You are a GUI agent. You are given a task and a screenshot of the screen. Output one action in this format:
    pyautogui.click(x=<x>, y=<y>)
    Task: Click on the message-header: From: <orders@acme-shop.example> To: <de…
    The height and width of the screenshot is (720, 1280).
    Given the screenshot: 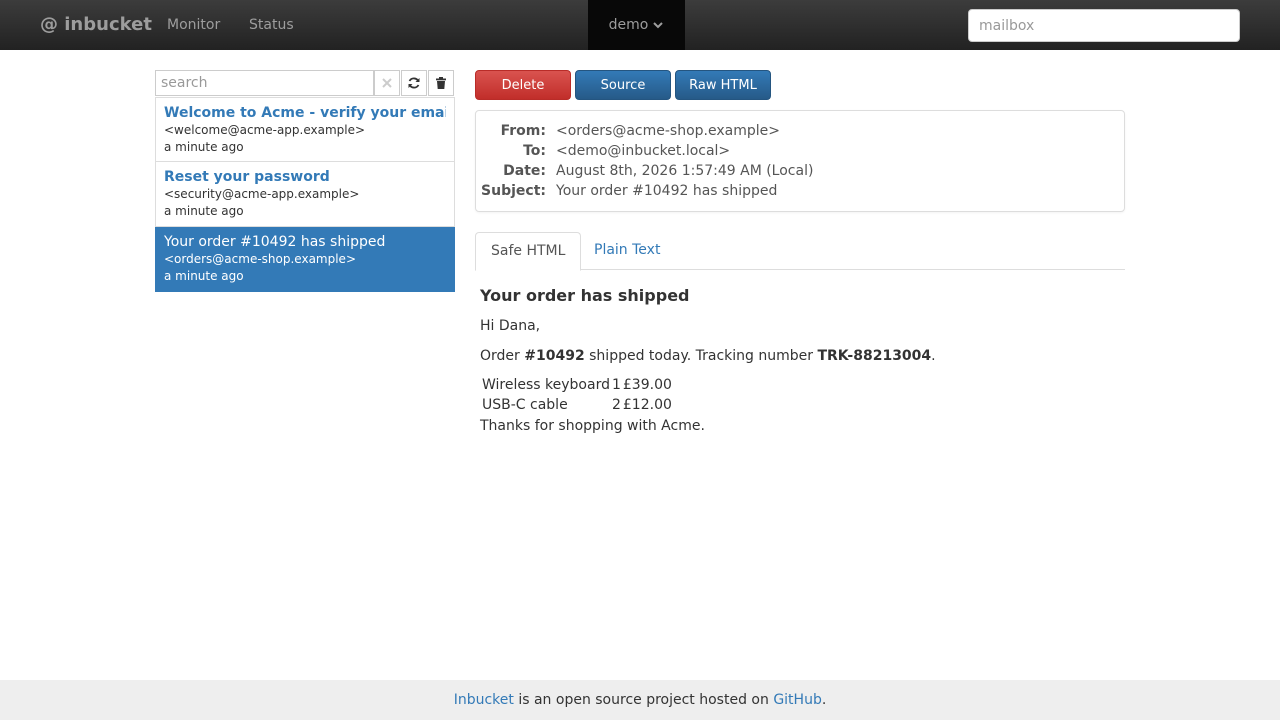 What is the action you would take?
    pyautogui.click(x=800, y=161)
    